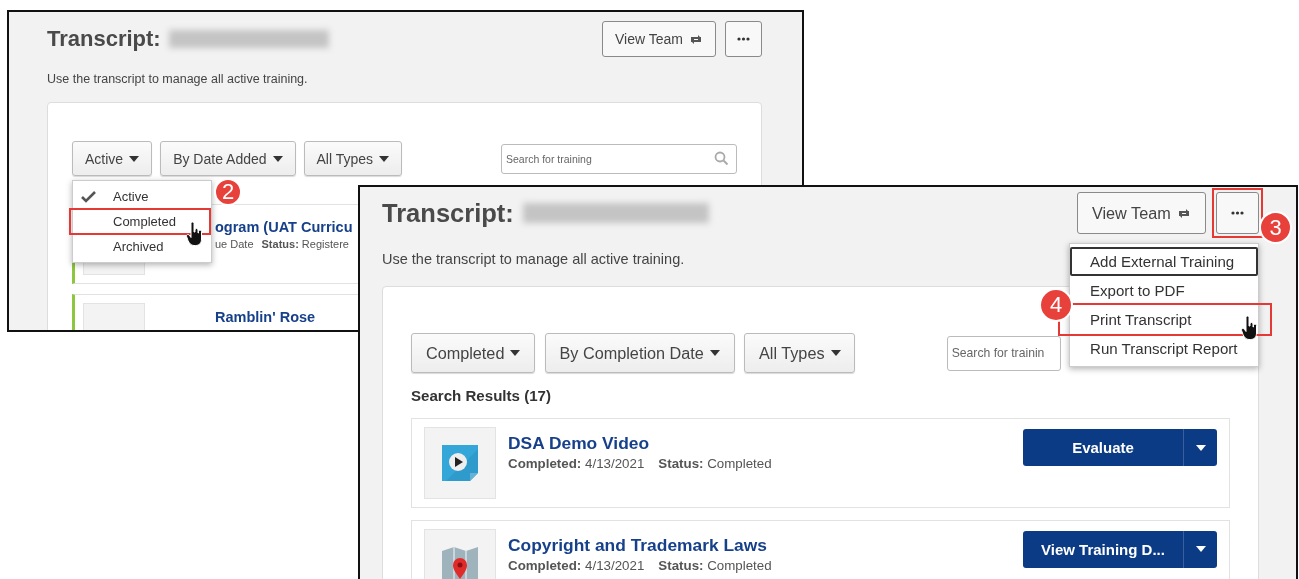  What do you see at coordinates (265, 317) in the screenshot?
I see `training-title-link: Ramblin' Rose` at bounding box center [265, 317].